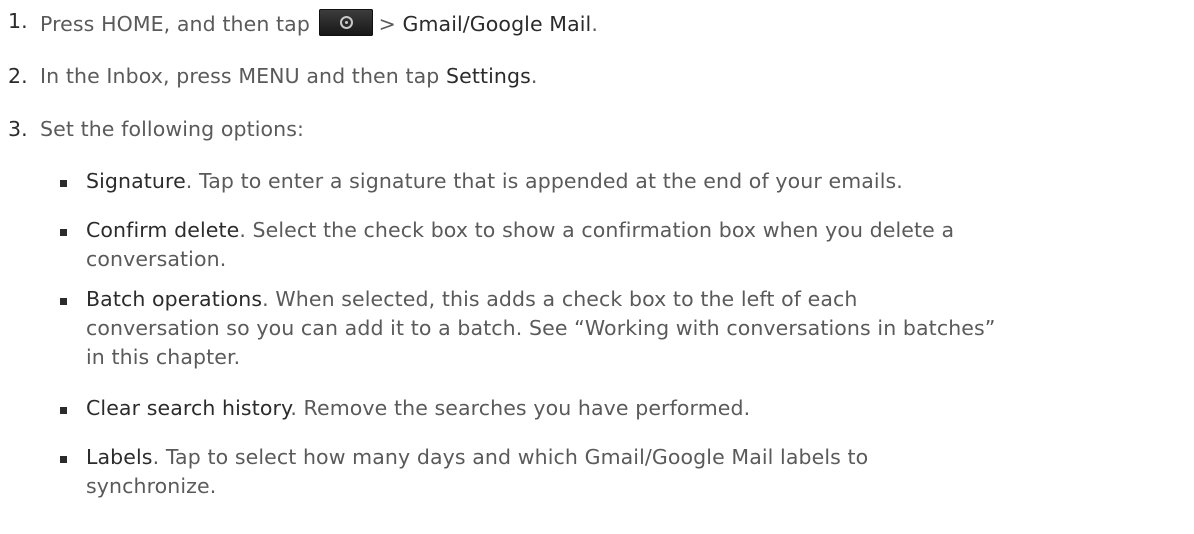  What do you see at coordinates (345, 22) in the screenshot?
I see `app-launcher-icon` at bounding box center [345, 22].